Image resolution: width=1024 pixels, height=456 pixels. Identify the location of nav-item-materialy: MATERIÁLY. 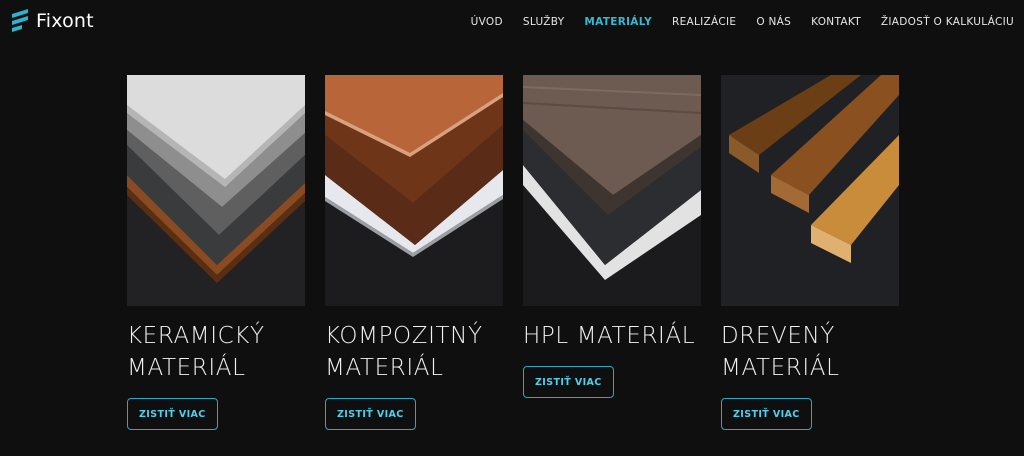
(618, 22).